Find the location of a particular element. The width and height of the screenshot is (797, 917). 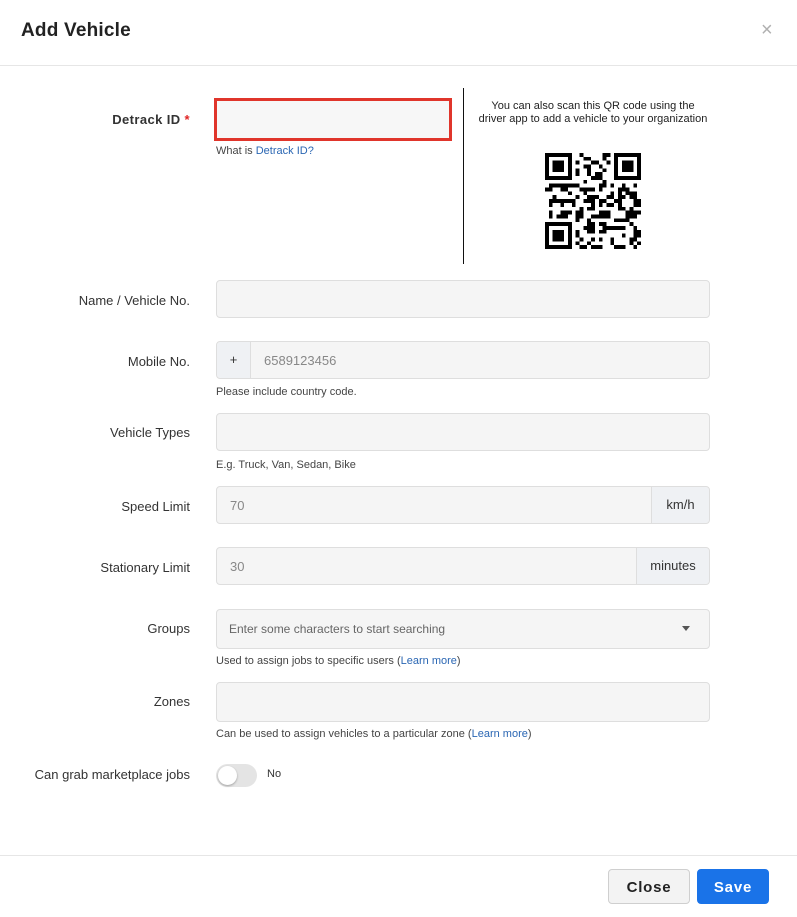

speed-unit: km/h is located at coordinates (680, 505).